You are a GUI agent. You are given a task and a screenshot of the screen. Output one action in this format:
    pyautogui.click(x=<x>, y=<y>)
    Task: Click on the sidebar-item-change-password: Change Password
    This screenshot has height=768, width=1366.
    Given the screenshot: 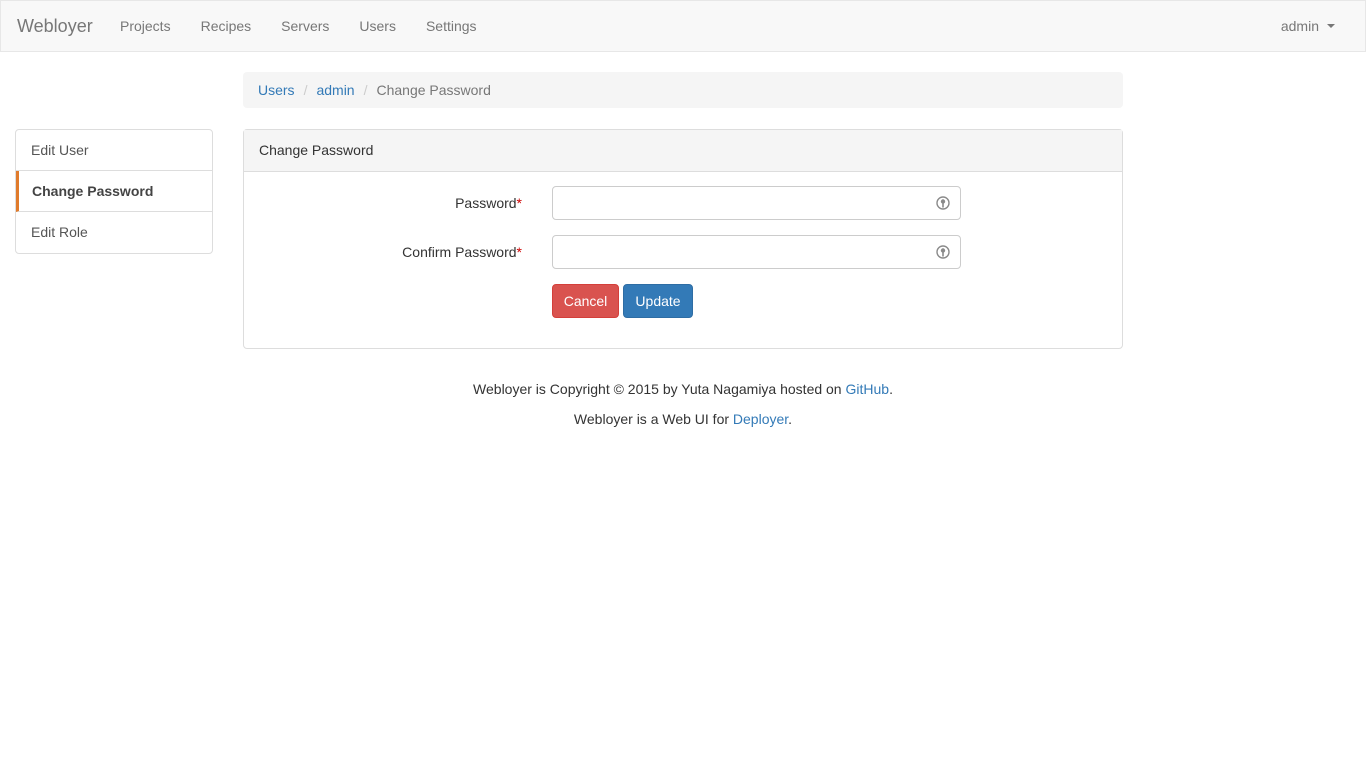 What is the action you would take?
    pyautogui.click(x=114, y=191)
    